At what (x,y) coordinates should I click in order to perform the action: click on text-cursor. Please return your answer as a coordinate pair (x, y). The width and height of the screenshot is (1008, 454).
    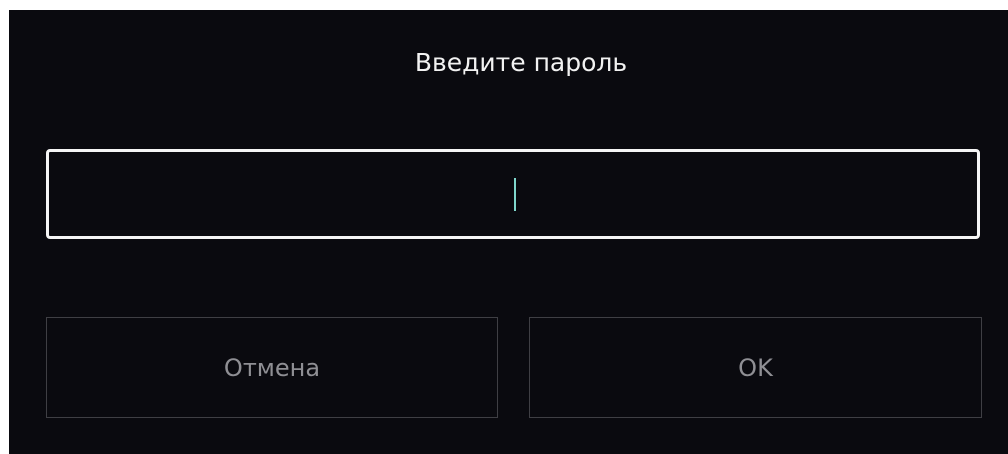
    Looking at the image, I should click on (515, 194).